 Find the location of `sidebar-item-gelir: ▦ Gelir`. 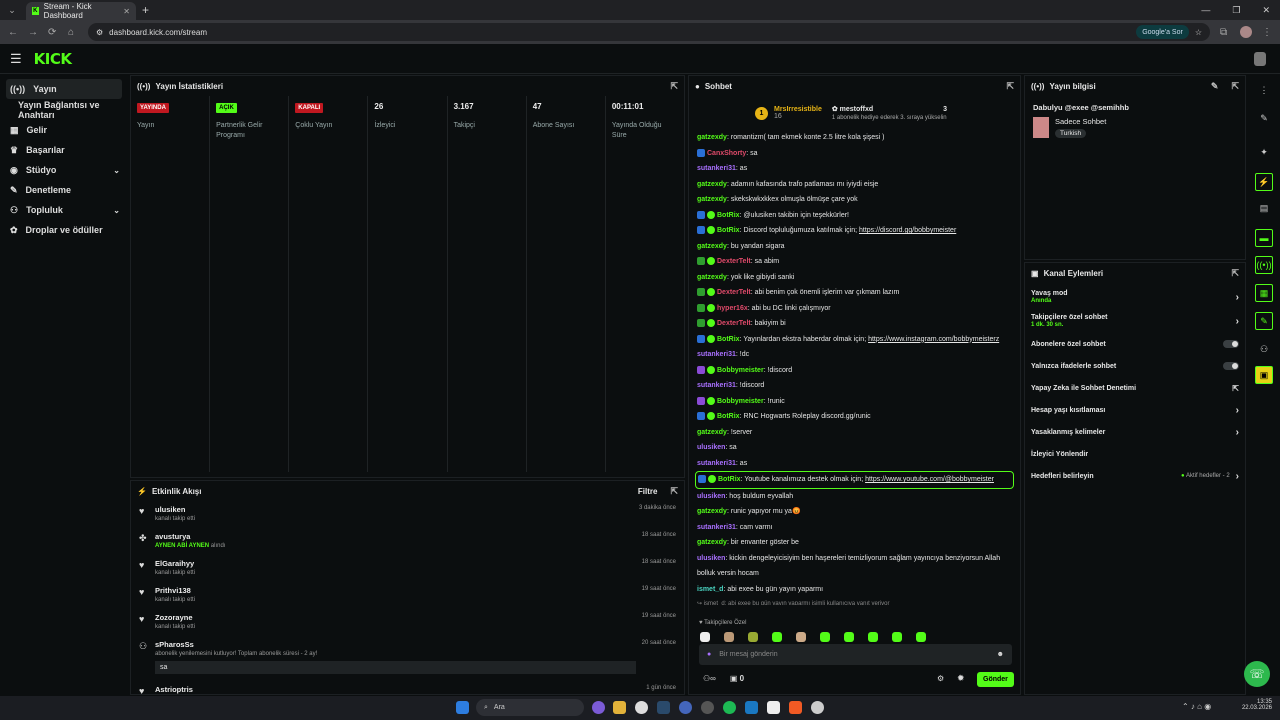

sidebar-item-gelir: ▦ Gelir is located at coordinates (64, 130).